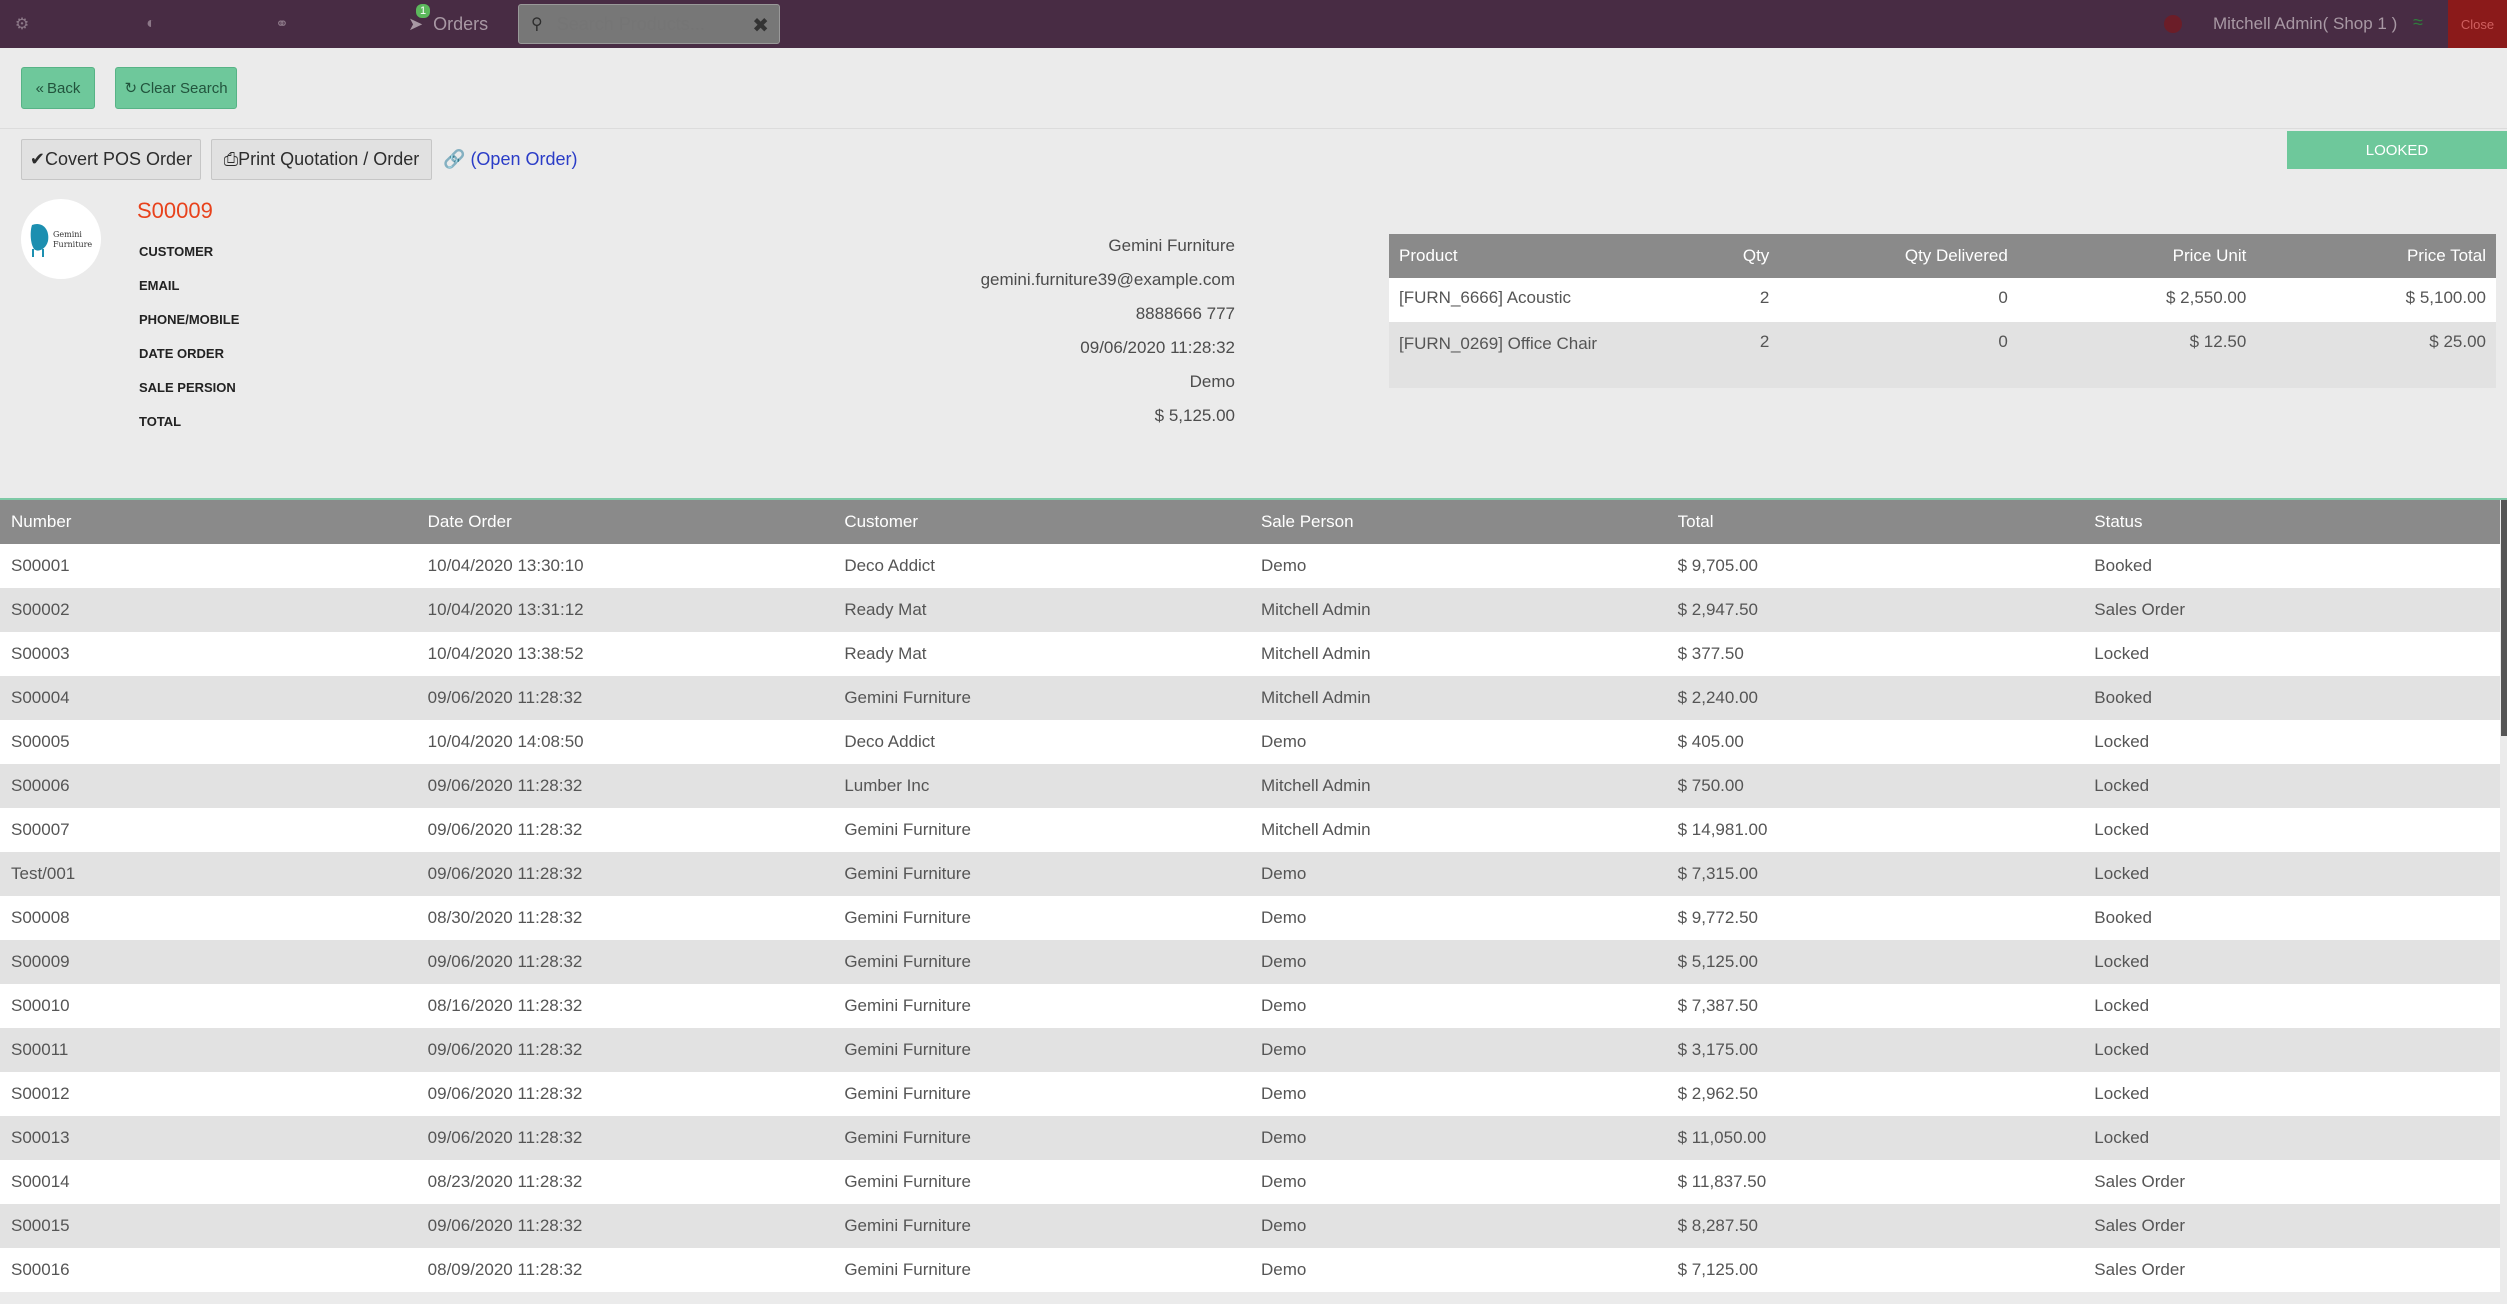 The image size is (2507, 1304). Describe the element at coordinates (208, 874) in the screenshot. I see `order-number-cell: Test/001` at that location.